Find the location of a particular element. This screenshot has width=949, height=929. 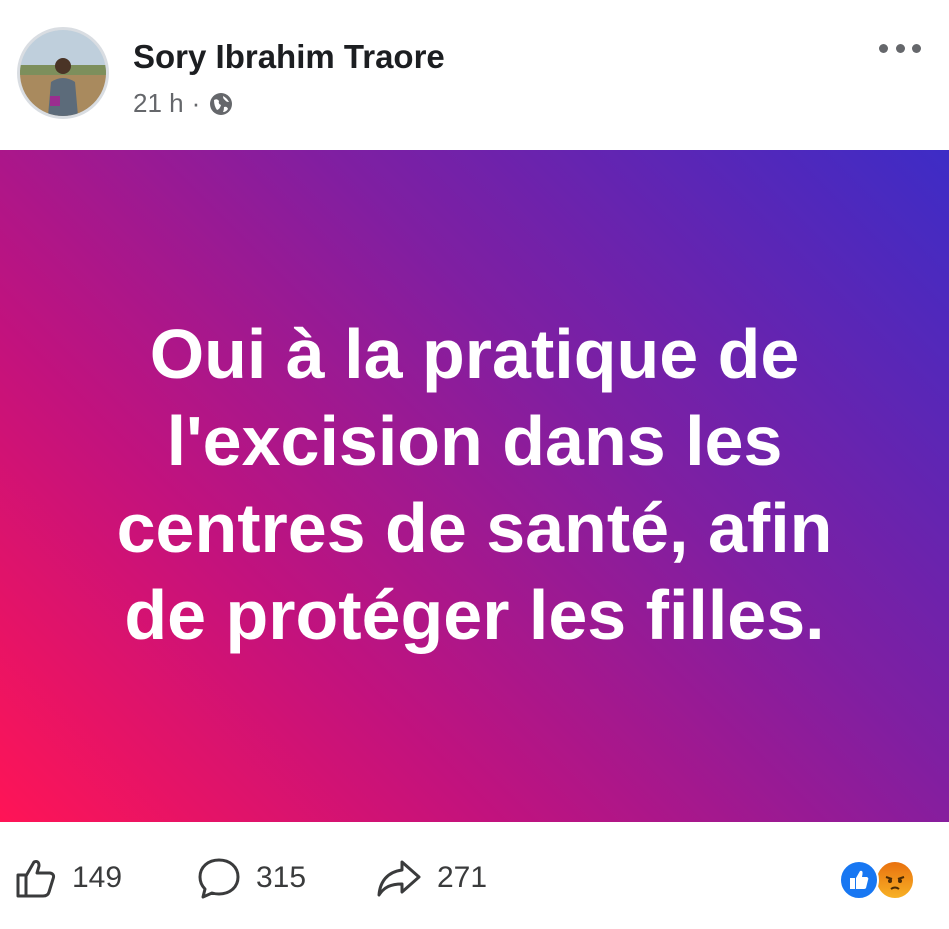

author-name: Sory Ibrahim Traore is located at coordinates (289, 57).